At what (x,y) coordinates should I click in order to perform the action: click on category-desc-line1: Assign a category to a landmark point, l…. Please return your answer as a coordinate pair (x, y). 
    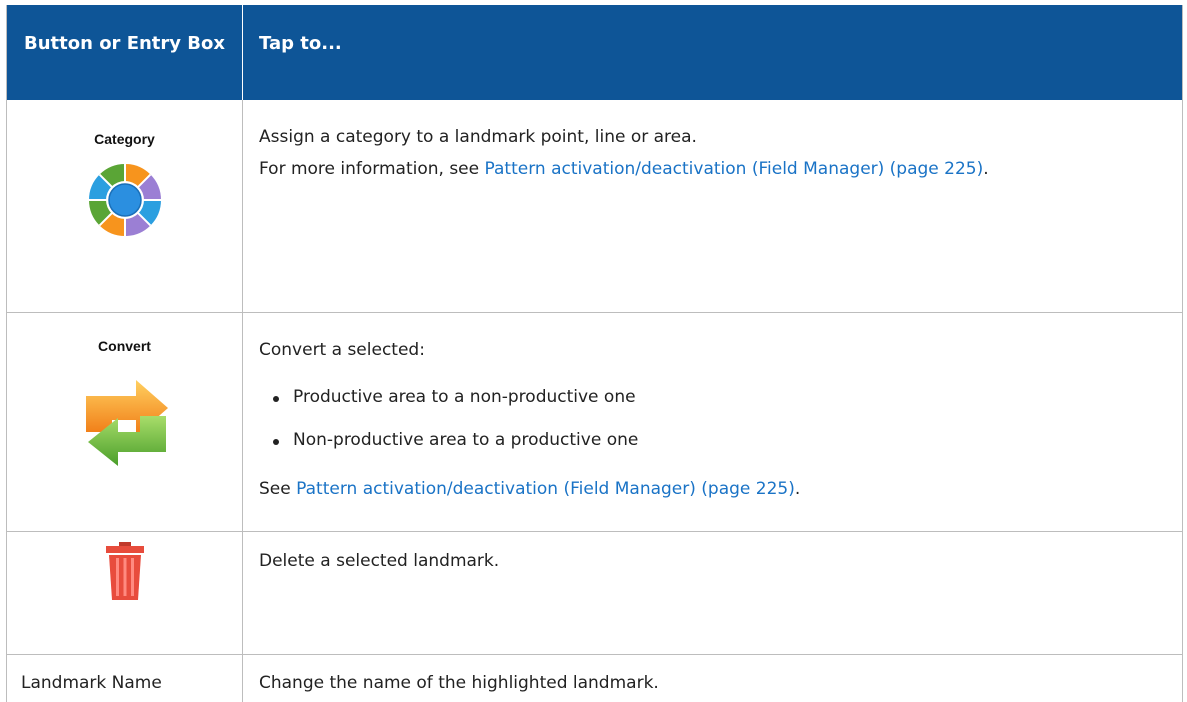
    Looking at the image, I should click on (478, 137).